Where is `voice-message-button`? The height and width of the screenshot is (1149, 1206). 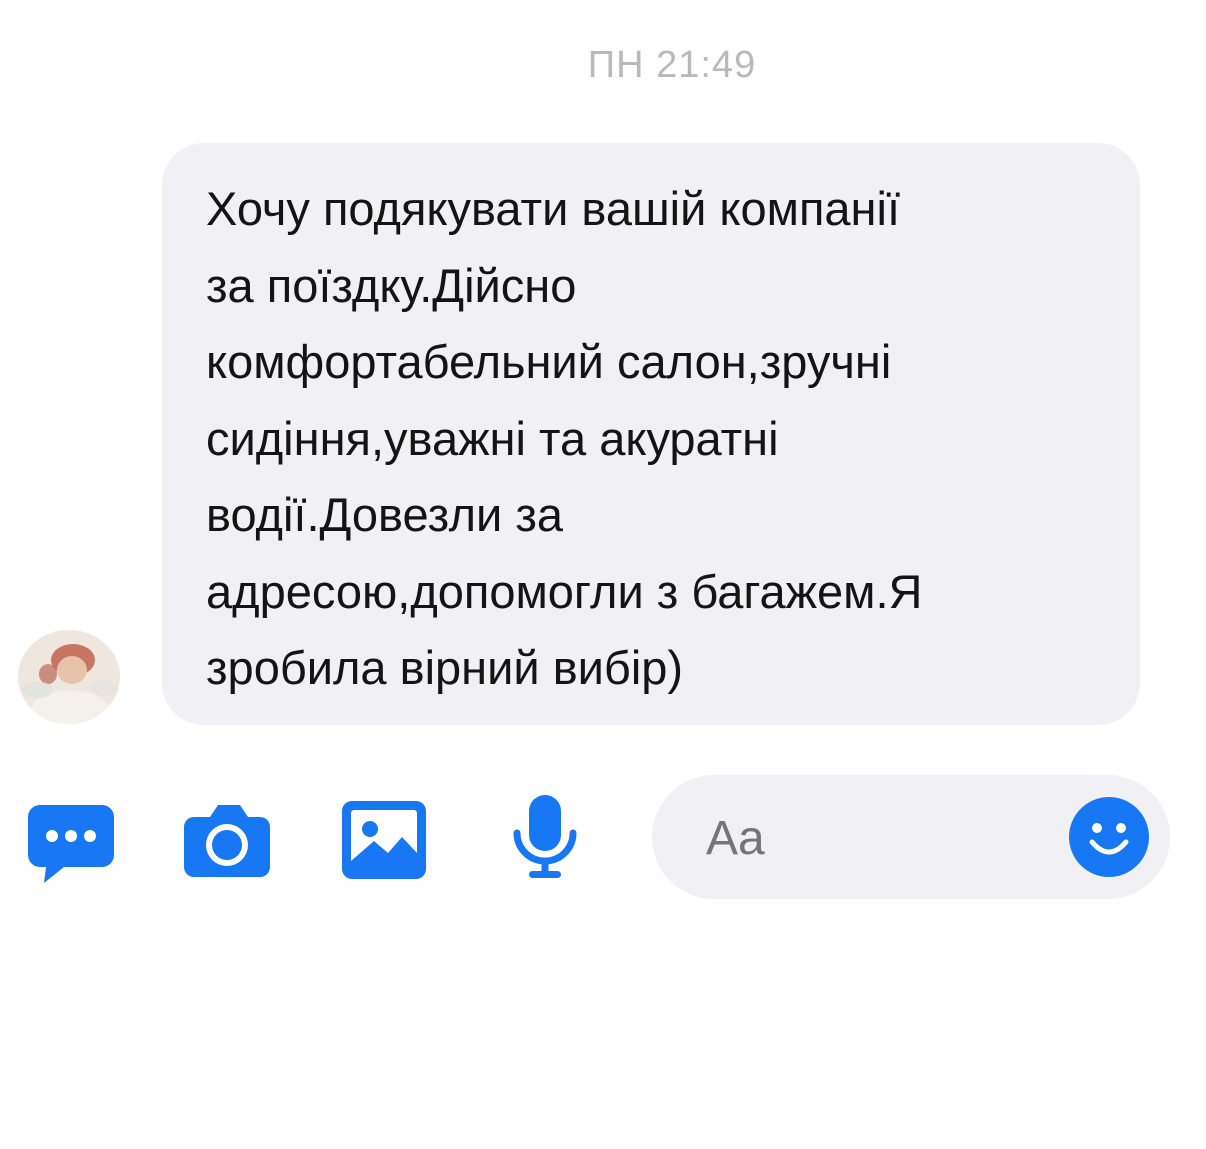
voice-message-button is located at coordinates (545, 838).